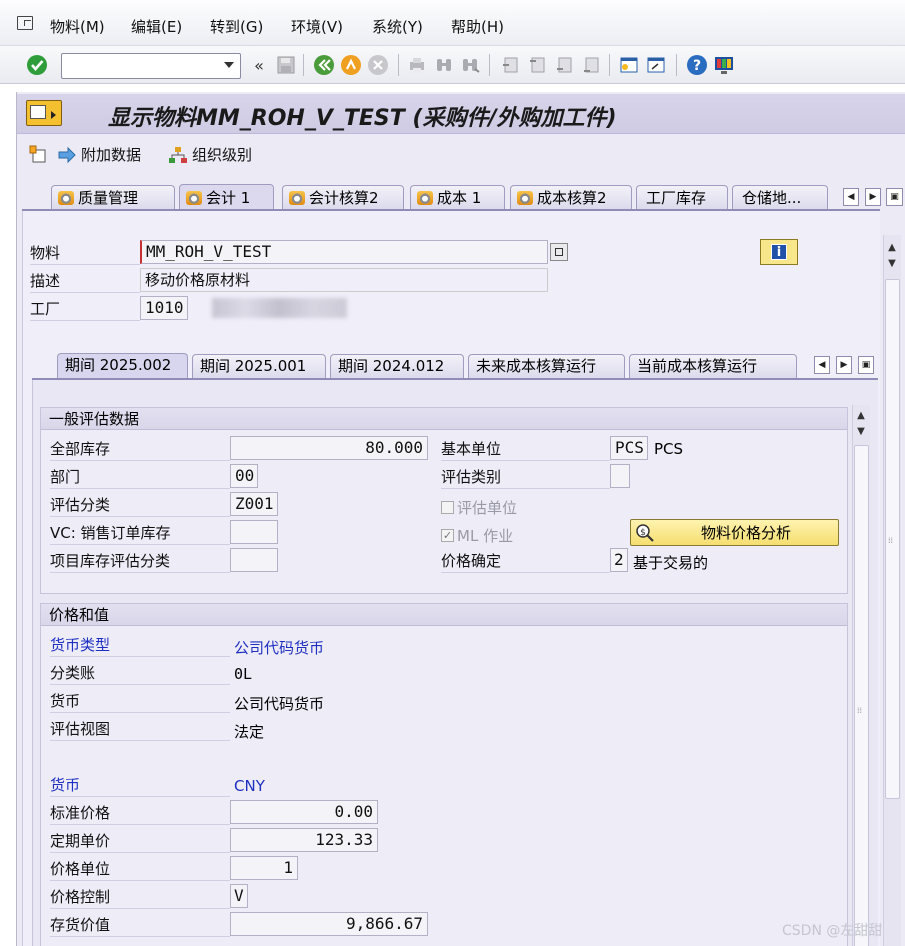  I want to click on subpanel-scroll-up-icon: ▲, so click(861, 415).